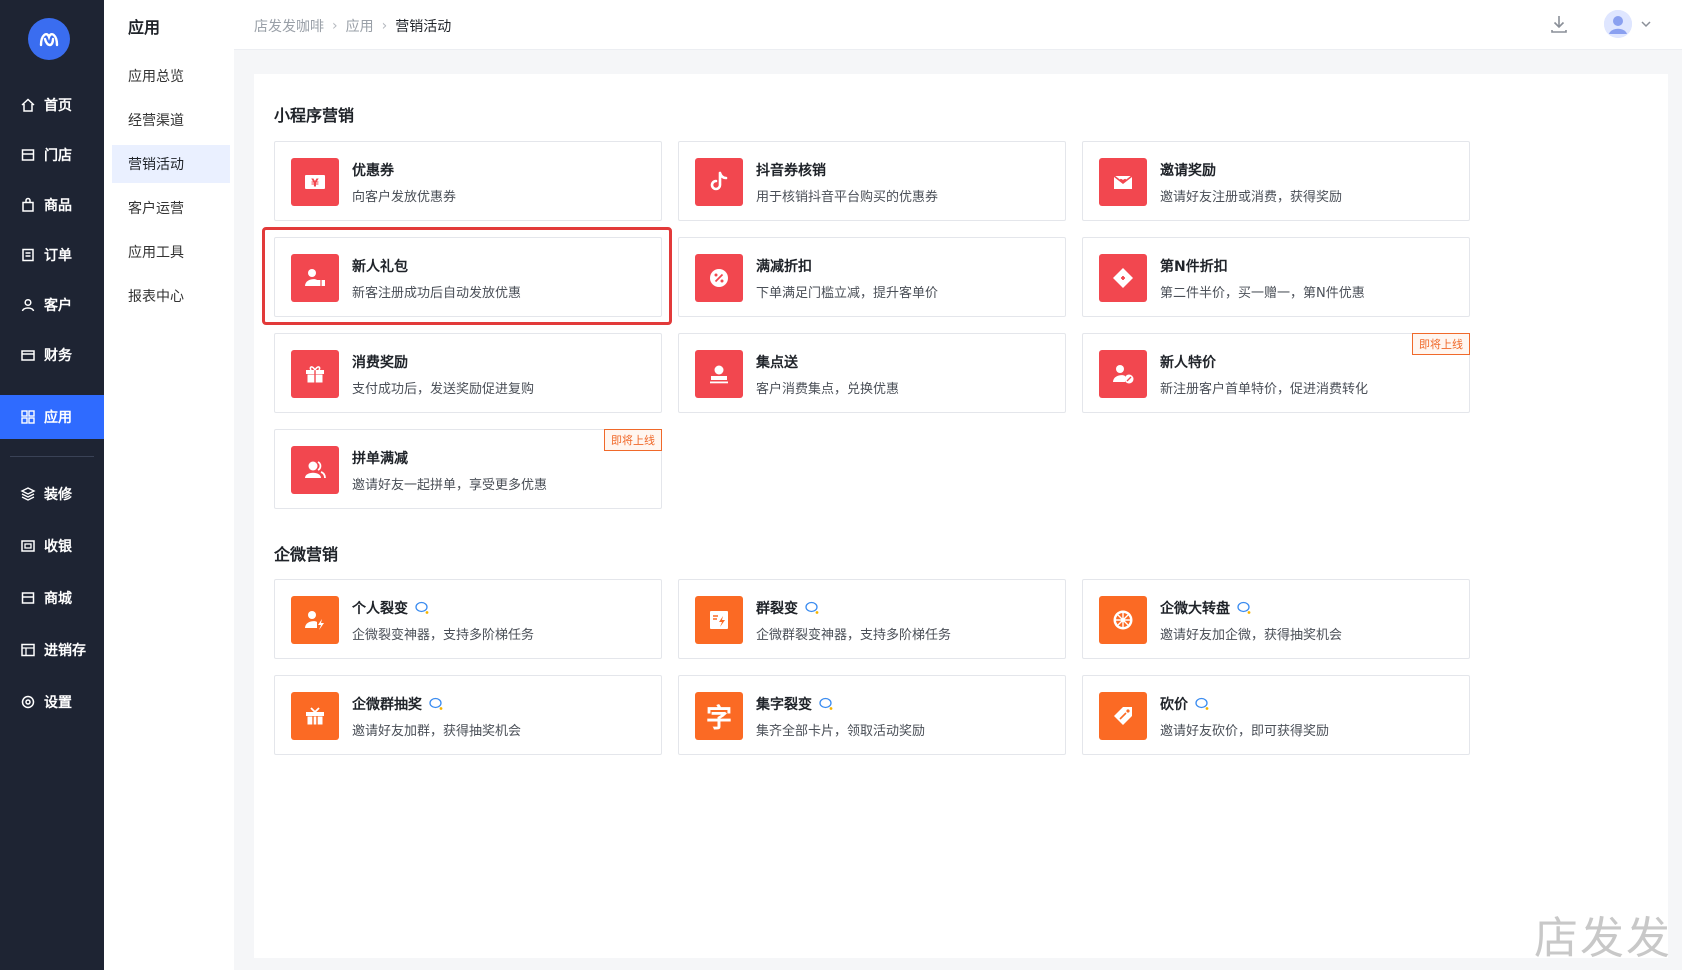  I want to click on card-personal-fission: 个人裂变 企微裂变神器，支持多阶梯任务, so click(468, 619).